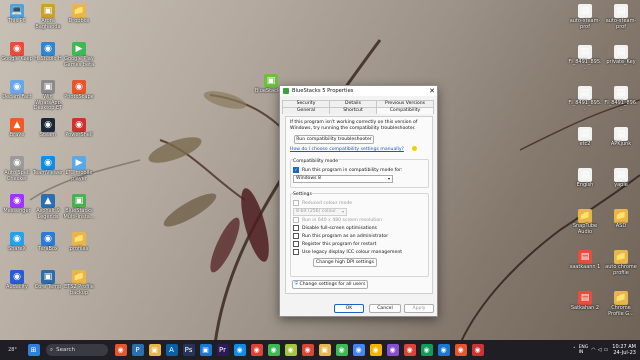 The image size is (640, 360). What do you see at coordinates (426, 350) in the screenshot?
I see `tb-app-19-icon: ◉` at bounding box center [426, 350].